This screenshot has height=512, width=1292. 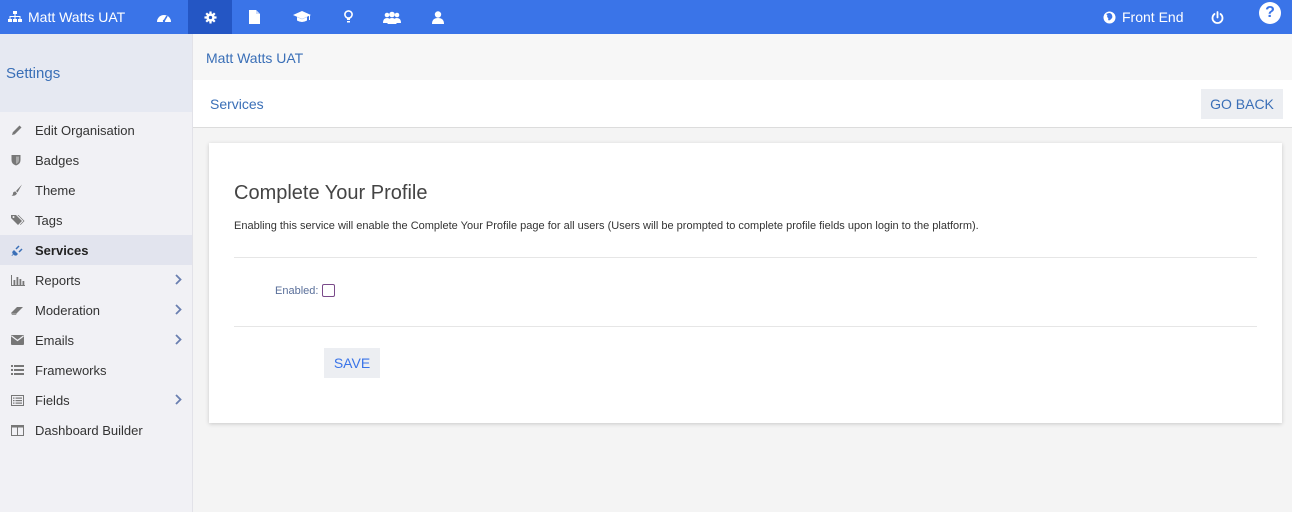 I want to click on sidebar-item-reports: Reports, so click(x=96, y=280).